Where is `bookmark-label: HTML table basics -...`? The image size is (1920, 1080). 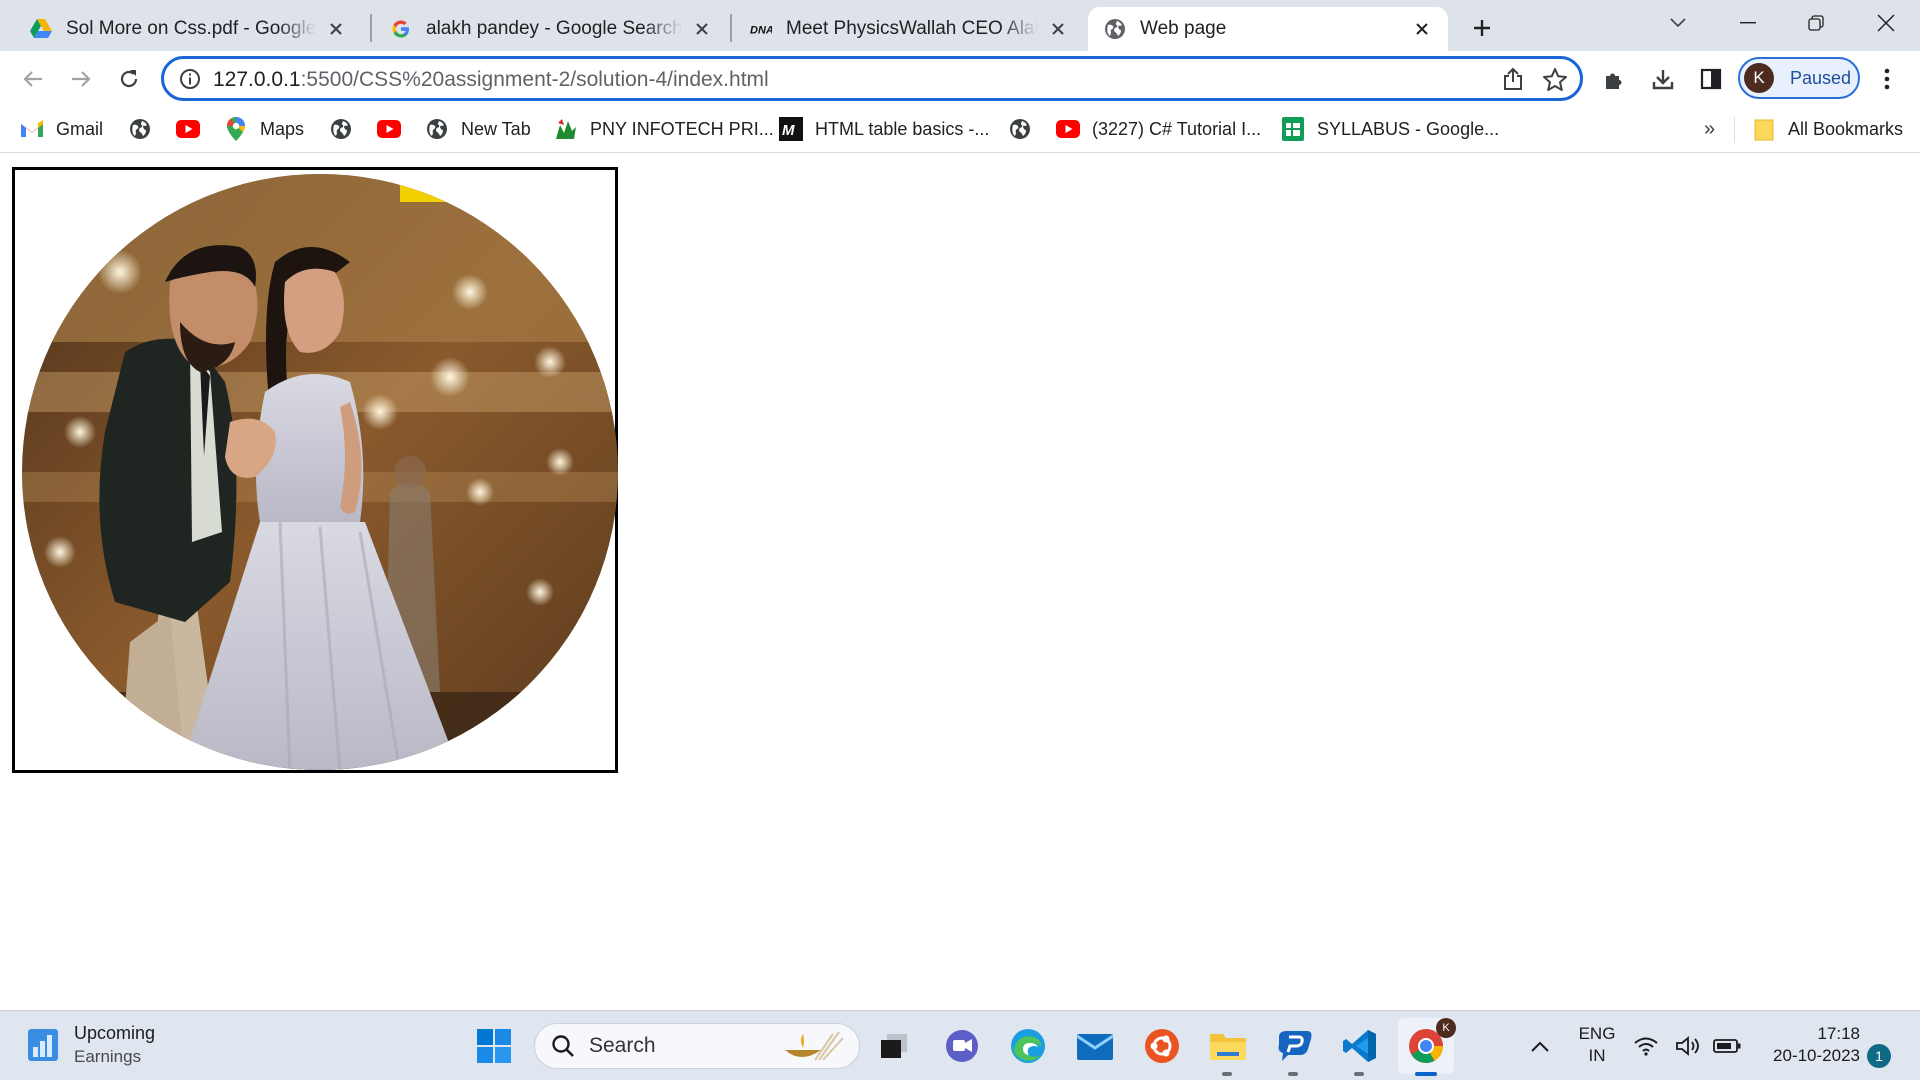
bookmark-label: HTML table basics -... is located at coordinates (902, 128).